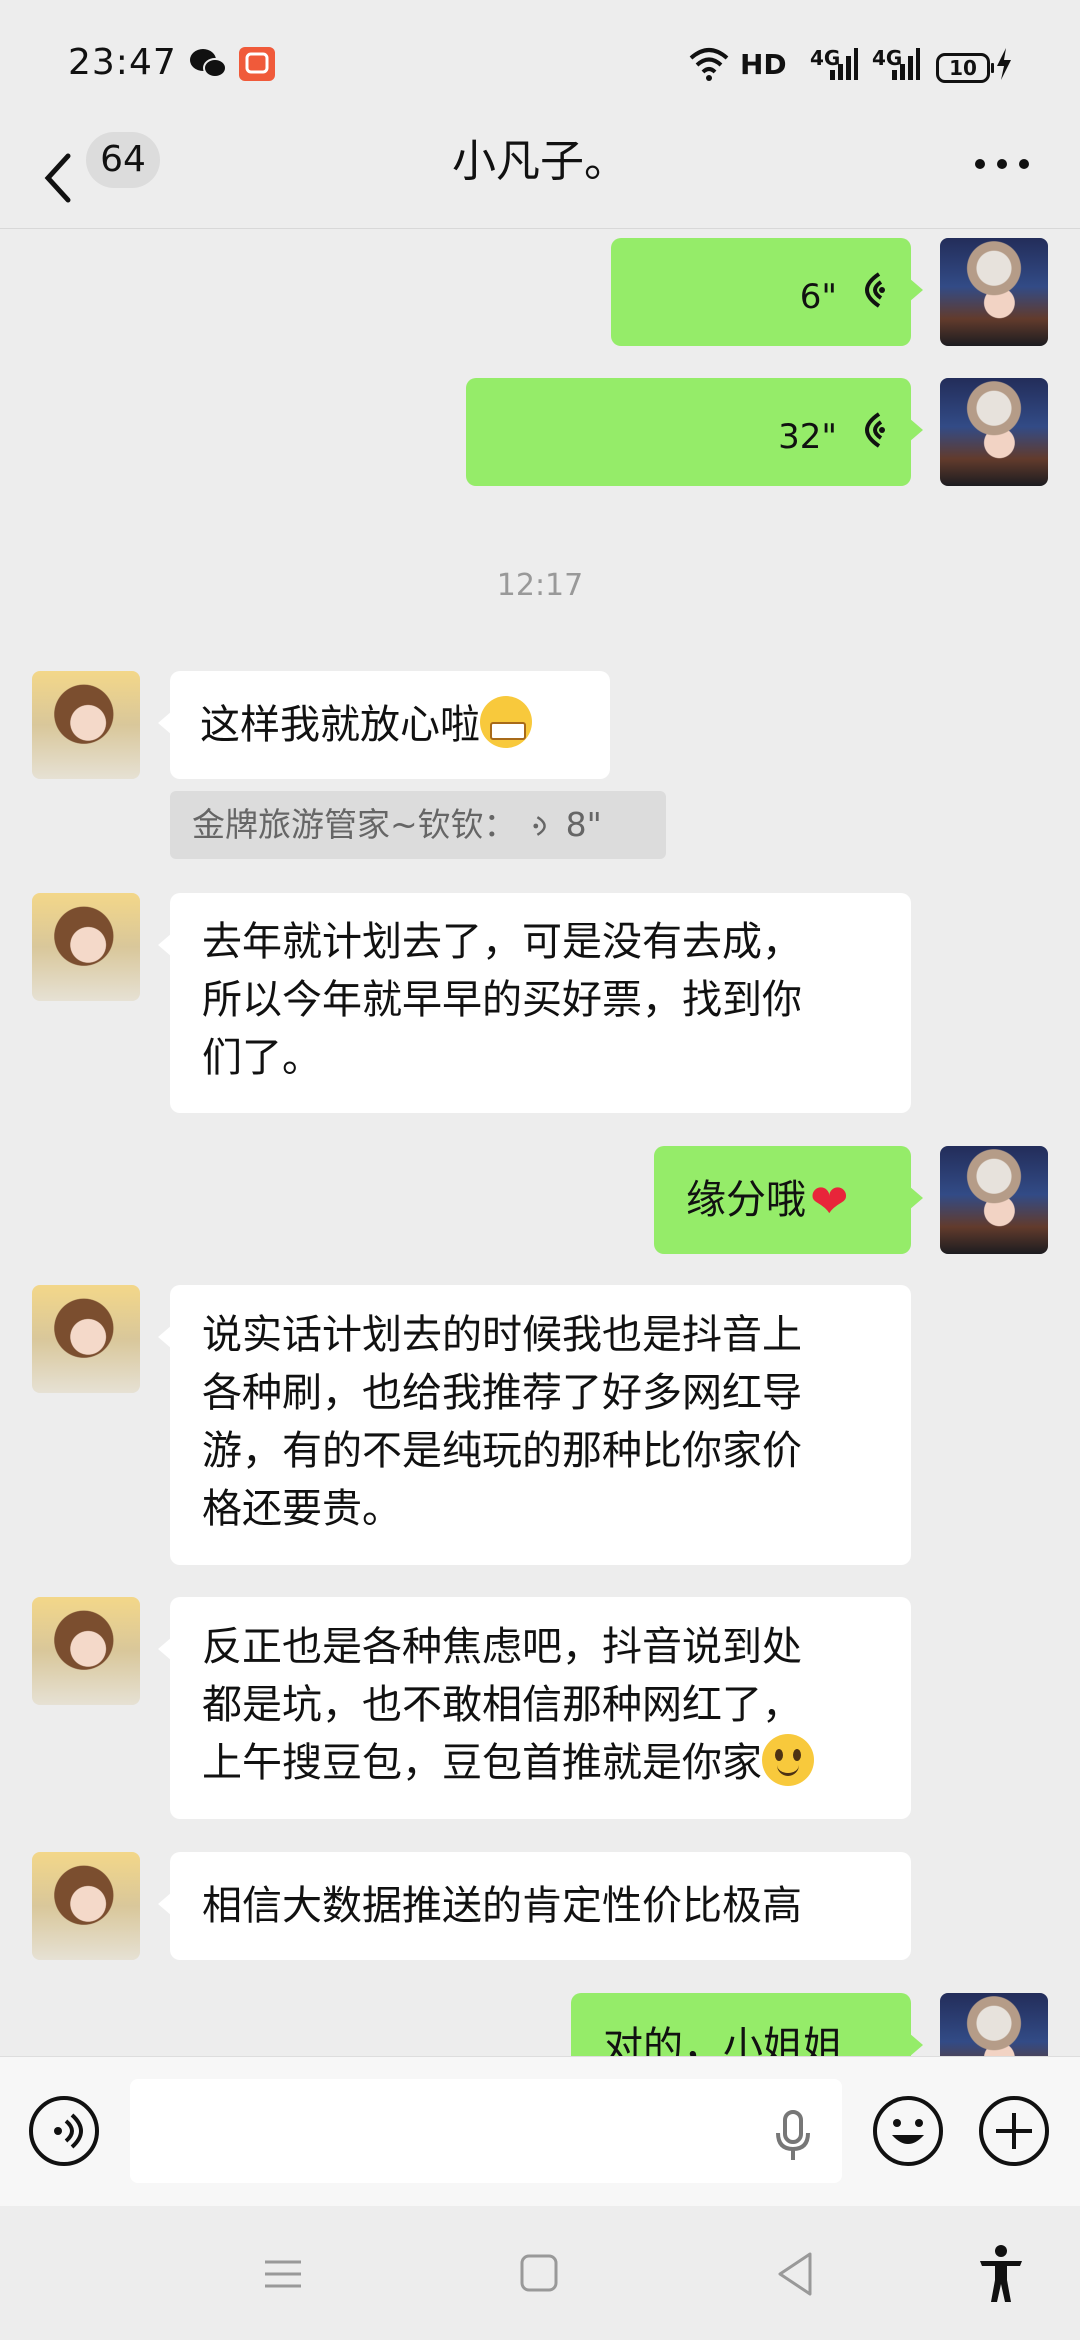 Image resolution: width=1080 pixels, height=2340 pixels. Describe the element at coordinates (302, 1509) in the screenshot. I see `message-line: 格还要贵。` at that location.